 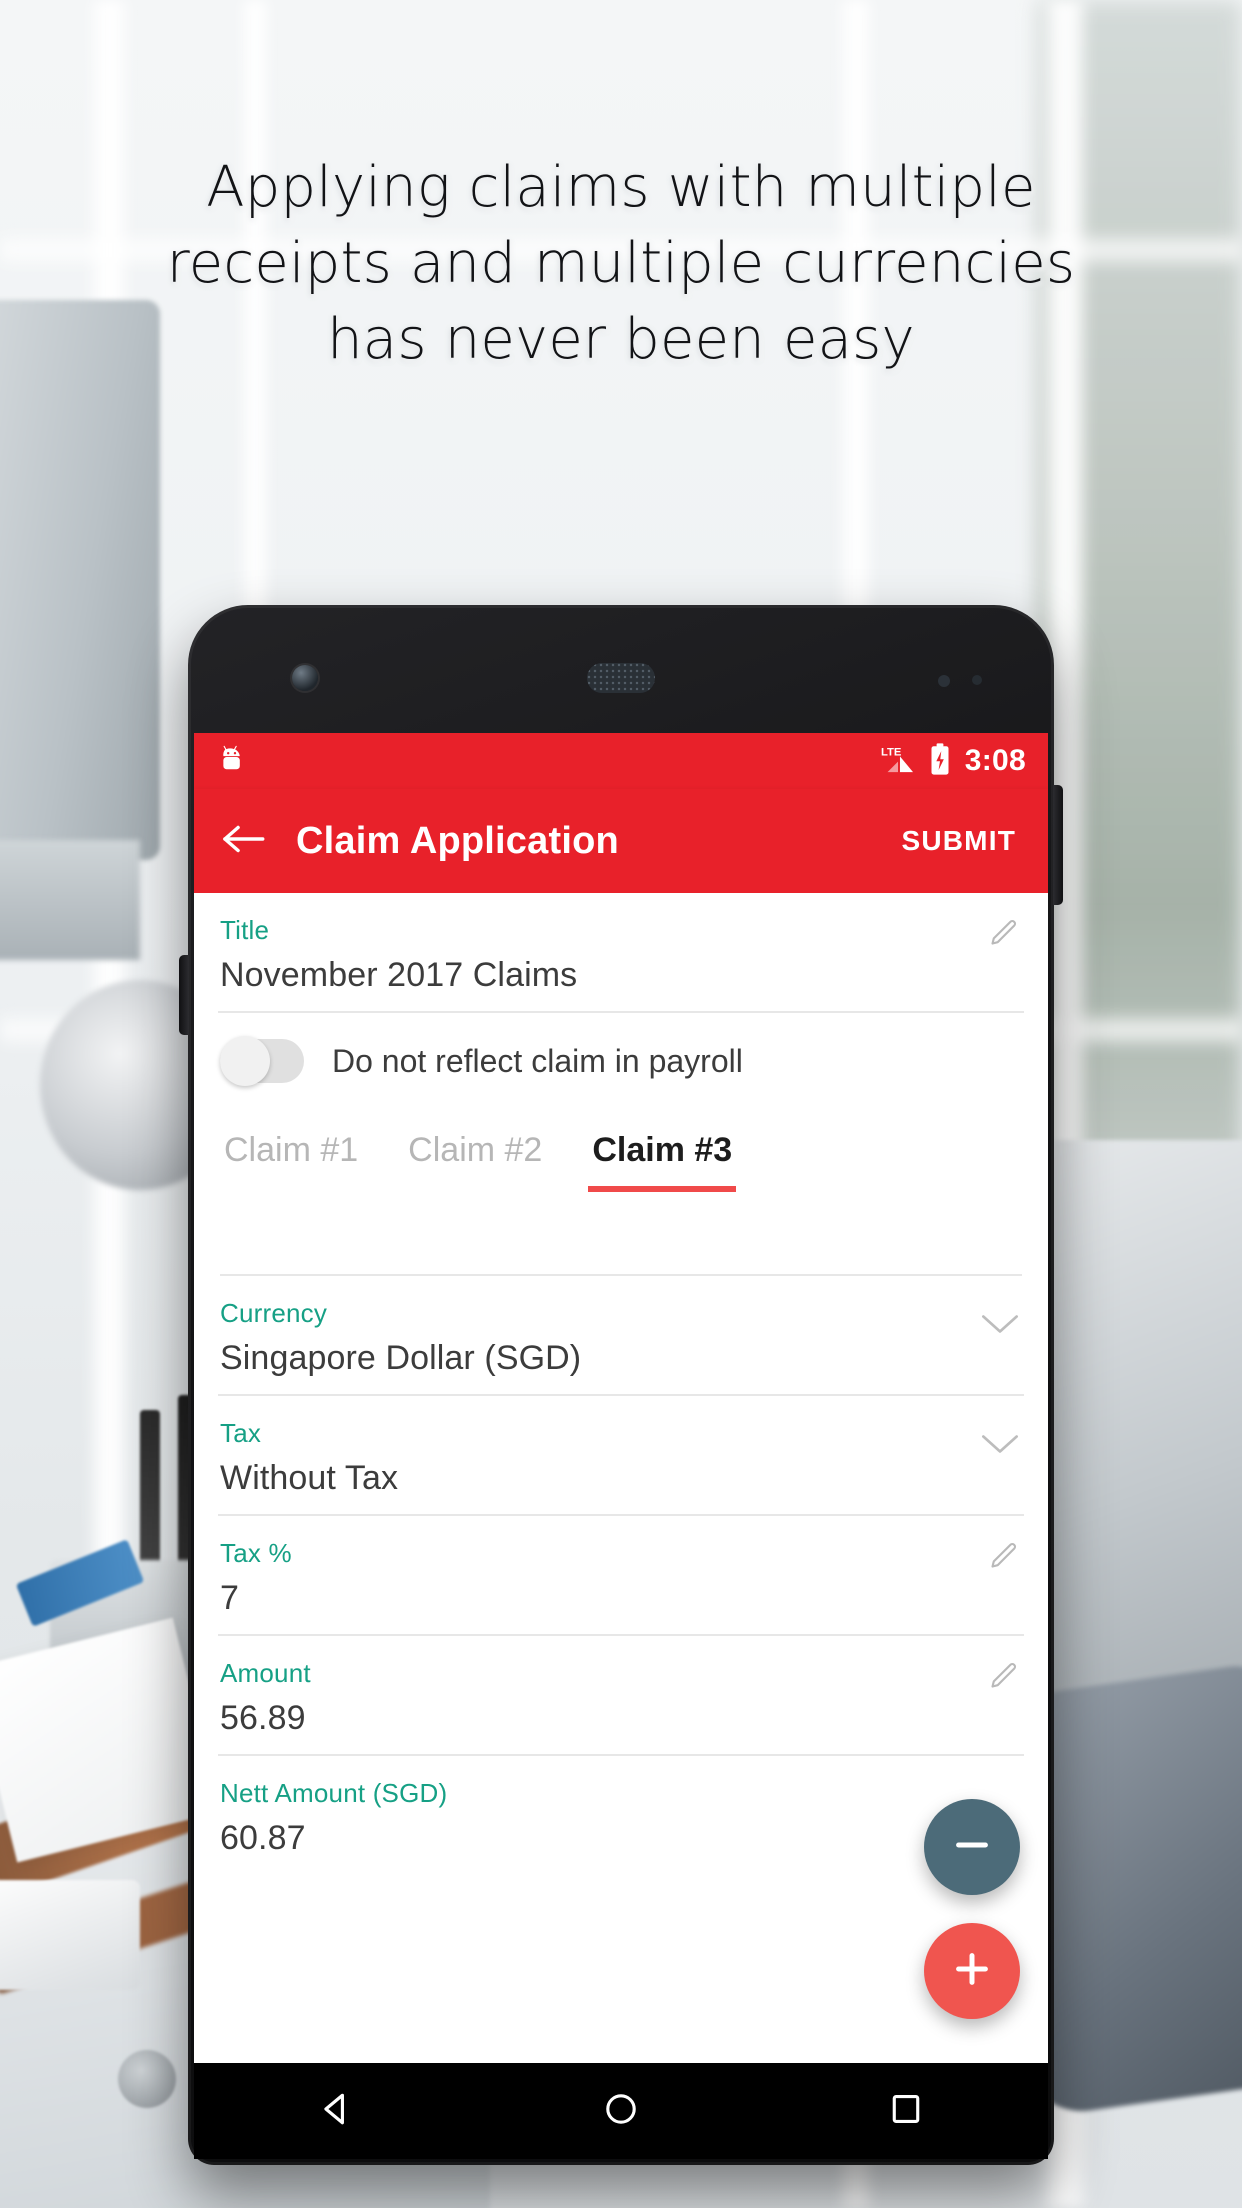 I want to click on add-claim-fab, so click(x=972, y=1971).